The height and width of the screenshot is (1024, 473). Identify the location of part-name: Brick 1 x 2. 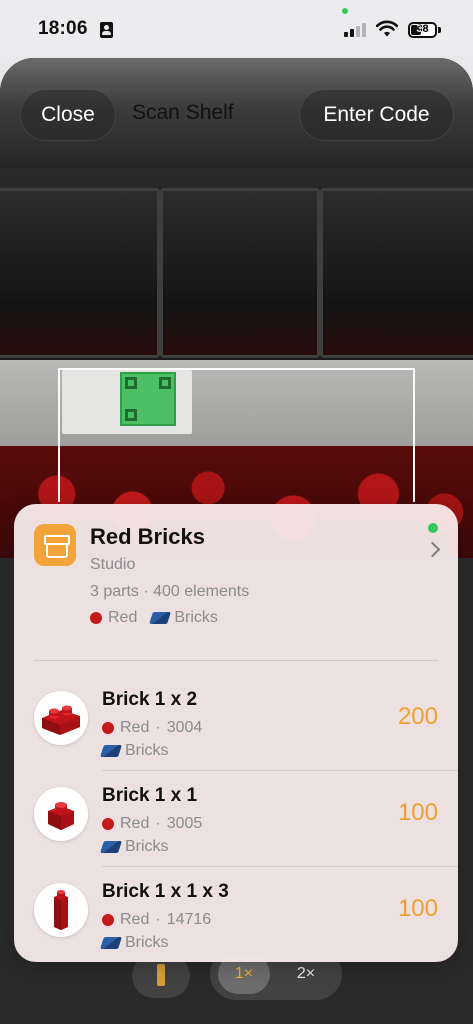
(150, 699).